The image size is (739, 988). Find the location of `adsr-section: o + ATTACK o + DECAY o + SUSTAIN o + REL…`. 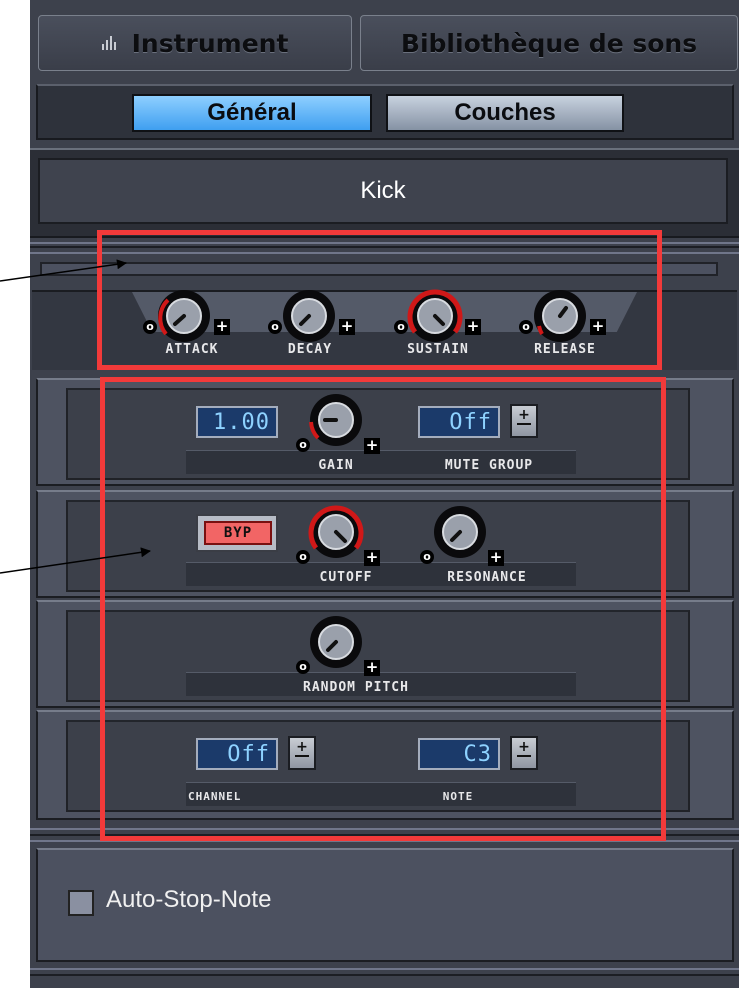

adsr-section: o + ATTACK o + DECAY o + SUSTAIN o + REL… is located at coordinates (384, 329).